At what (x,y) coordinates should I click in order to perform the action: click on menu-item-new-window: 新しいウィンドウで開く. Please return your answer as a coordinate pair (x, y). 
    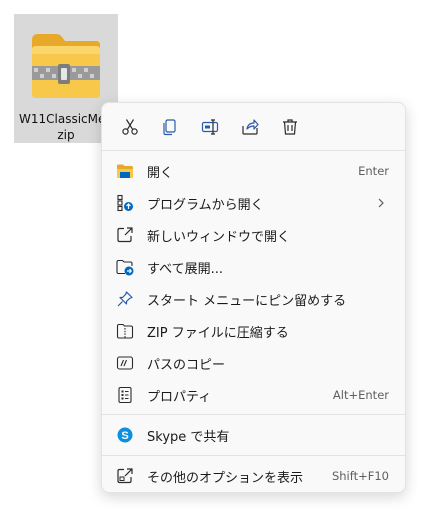
    Looking at the image, I should click on (253, 235).